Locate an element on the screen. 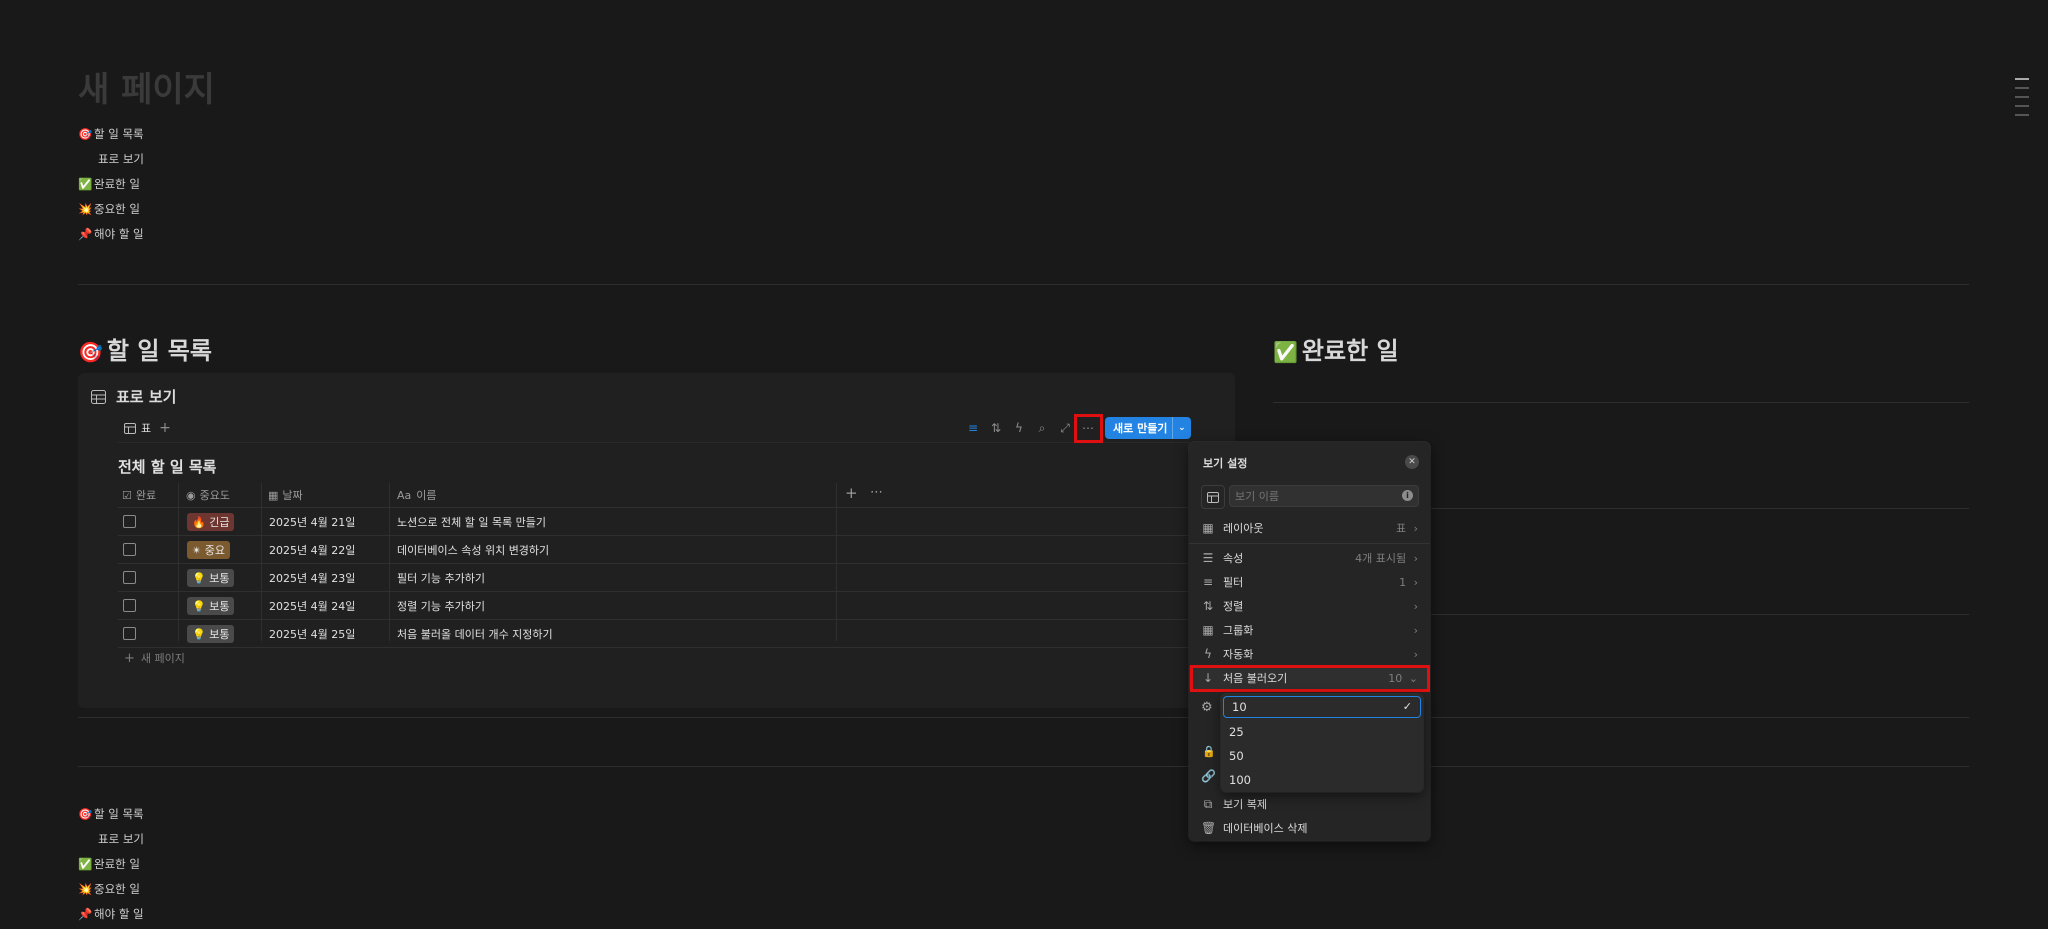  column-more-icon: ⋯ is located at coordinates (876, 492).